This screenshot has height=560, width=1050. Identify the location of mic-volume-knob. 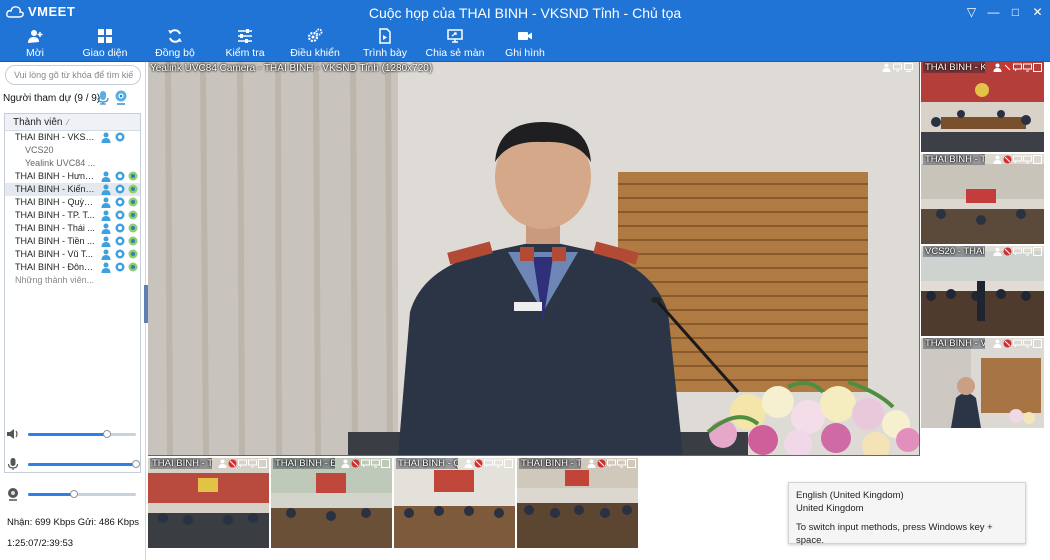
(136, 464).